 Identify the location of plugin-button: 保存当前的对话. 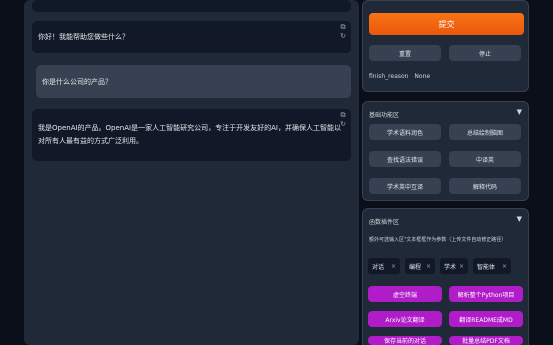
(405, 340).